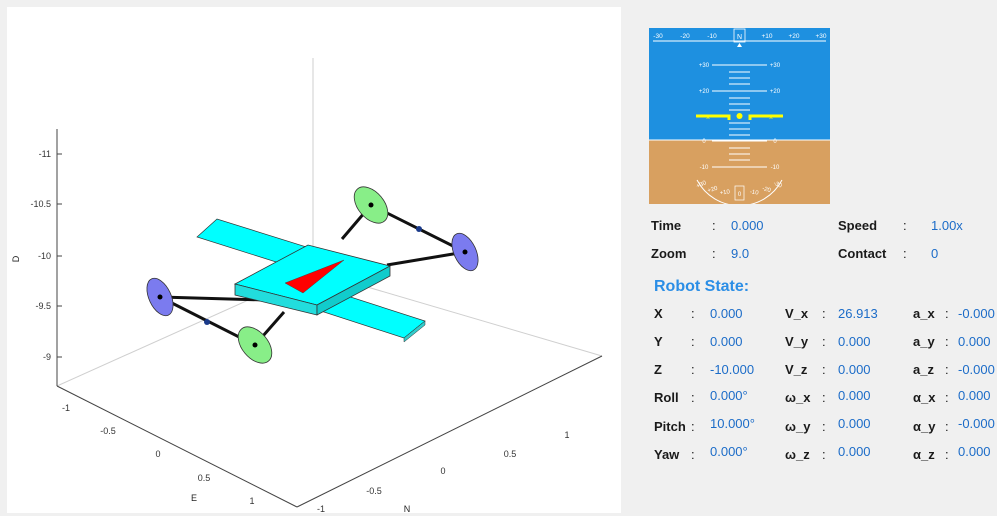 This screenshot has height=516, width=997. I want to click on state-label: V_z, so click(796, 369).